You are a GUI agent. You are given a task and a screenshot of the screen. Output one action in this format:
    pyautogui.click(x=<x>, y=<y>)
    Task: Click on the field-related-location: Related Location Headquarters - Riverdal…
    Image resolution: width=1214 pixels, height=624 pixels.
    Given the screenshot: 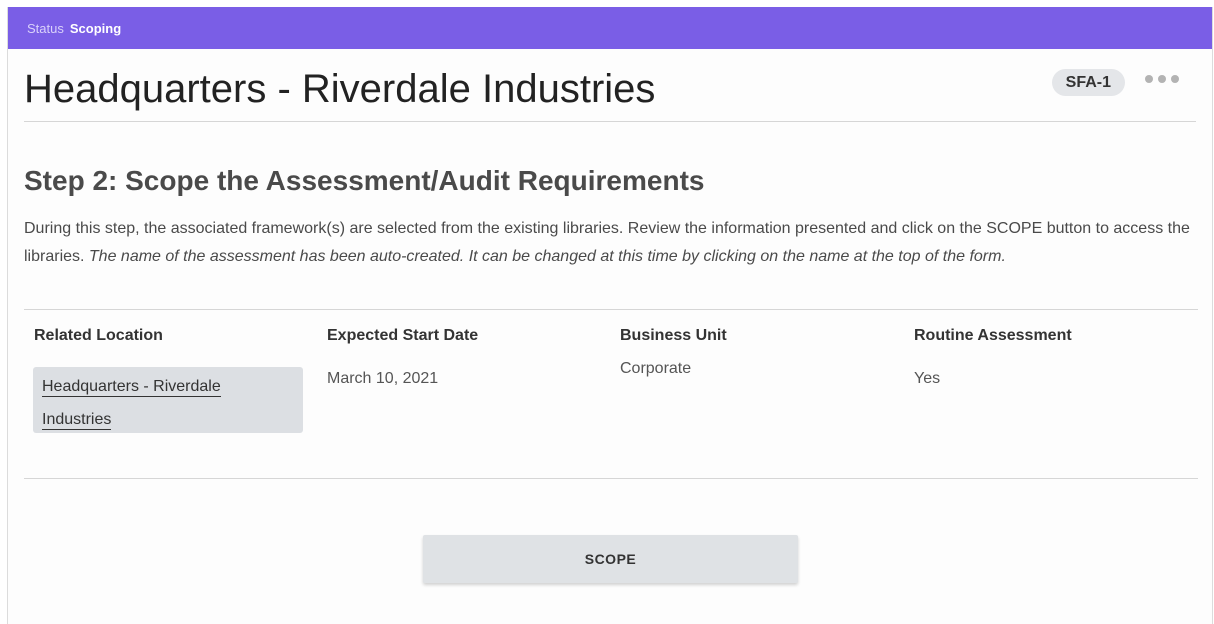 What is the action you would take?
    pyautogui.click(x=168, y=380)
    